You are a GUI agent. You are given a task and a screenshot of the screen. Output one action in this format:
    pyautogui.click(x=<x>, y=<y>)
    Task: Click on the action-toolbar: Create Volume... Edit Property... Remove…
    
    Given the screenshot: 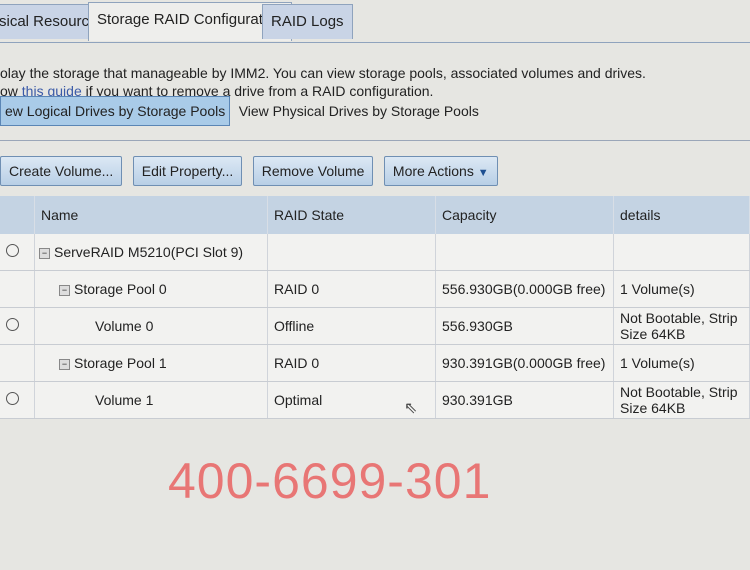 What is the action you would take?
    pyautogui.click(x=252, y=171)
    